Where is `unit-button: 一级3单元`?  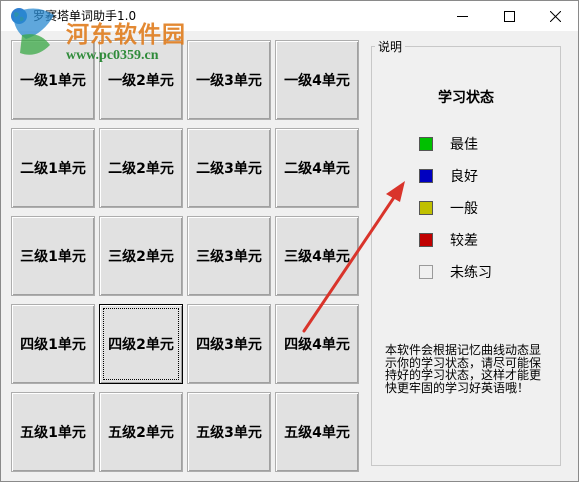 unit-button: 一级3单元 is located at coordinates (229, 80).